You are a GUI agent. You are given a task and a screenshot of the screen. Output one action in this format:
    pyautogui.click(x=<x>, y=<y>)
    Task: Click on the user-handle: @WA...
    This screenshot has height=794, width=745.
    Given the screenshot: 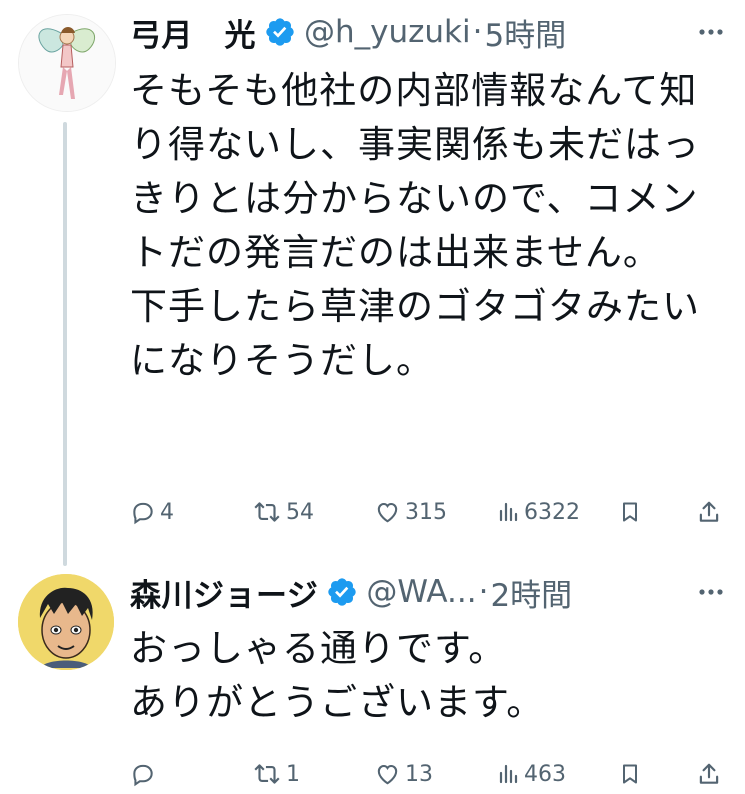 What is the action you would take?
    pyautogui.click(x=421, y=592)
    